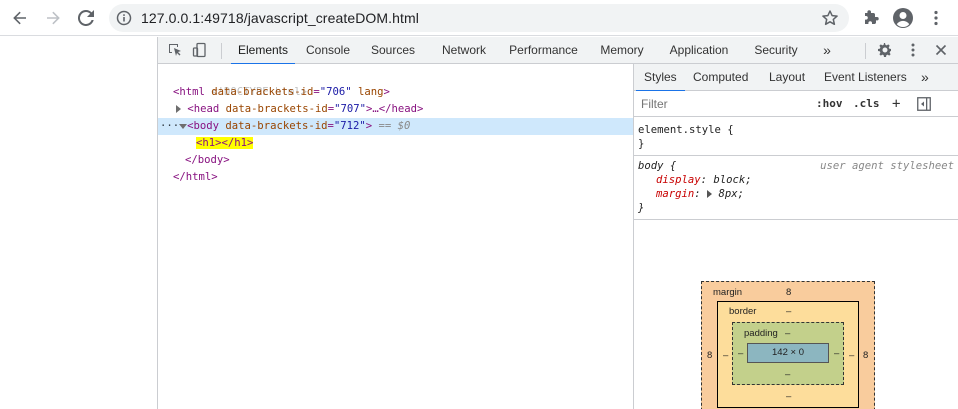  I want to click on styles-filter-bar: :hov .cls +, so click(796, 104).